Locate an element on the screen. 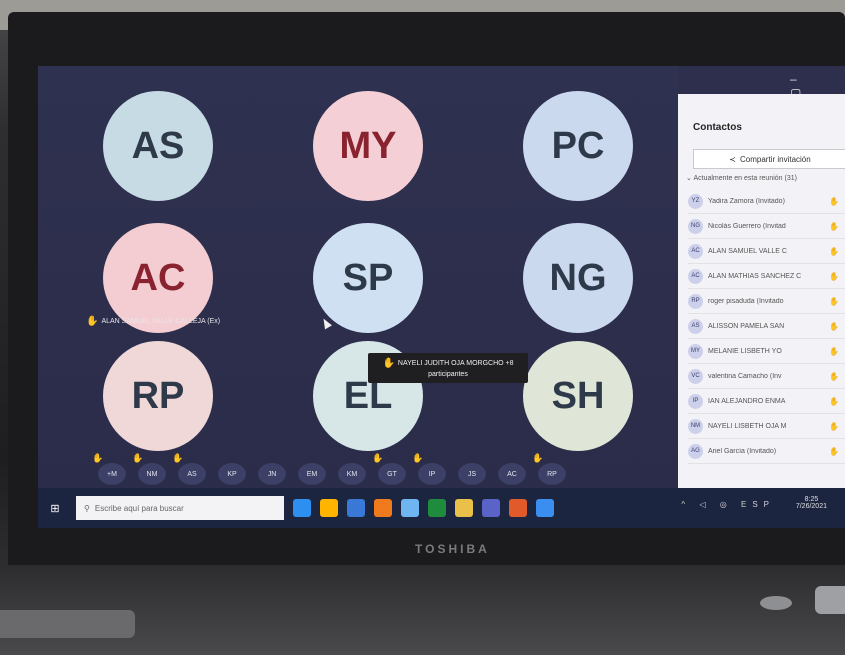 The image size is (845, 655). participant-row: AC ALAN MATHIAS SANCHEZ C ✋ is located at coordinates (766, 276).